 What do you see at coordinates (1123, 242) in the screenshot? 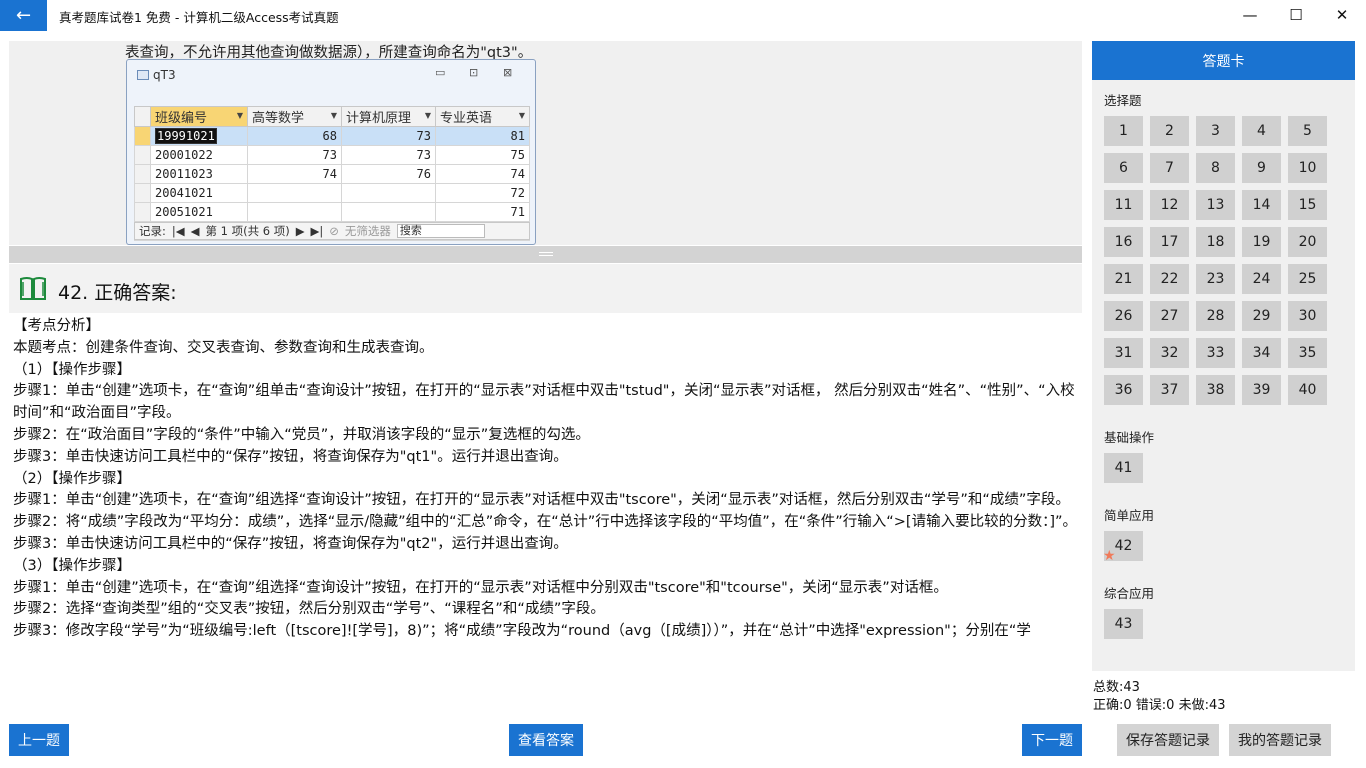
I see `question-button-16: 16` at bounding box center [1123, 242].